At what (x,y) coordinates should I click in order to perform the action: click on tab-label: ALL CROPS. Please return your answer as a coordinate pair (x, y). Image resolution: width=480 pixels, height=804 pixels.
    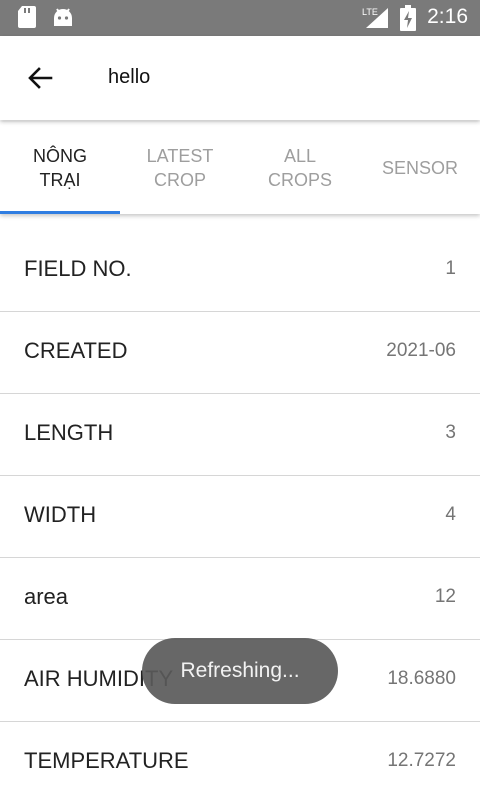
    Looking at the image, I should click on (299, 168).